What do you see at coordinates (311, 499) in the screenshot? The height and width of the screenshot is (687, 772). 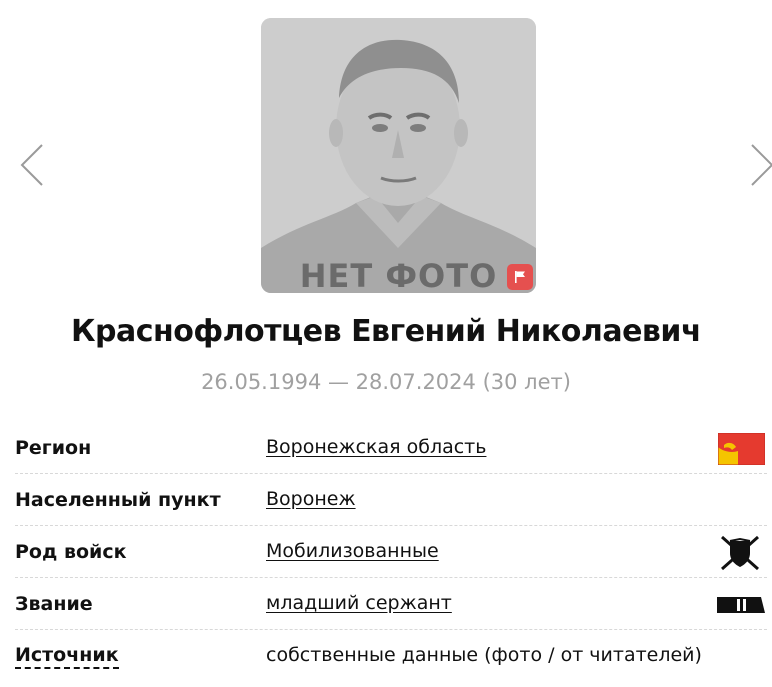 I see `city-link: Воронеж` at bounding box center [311, 499].